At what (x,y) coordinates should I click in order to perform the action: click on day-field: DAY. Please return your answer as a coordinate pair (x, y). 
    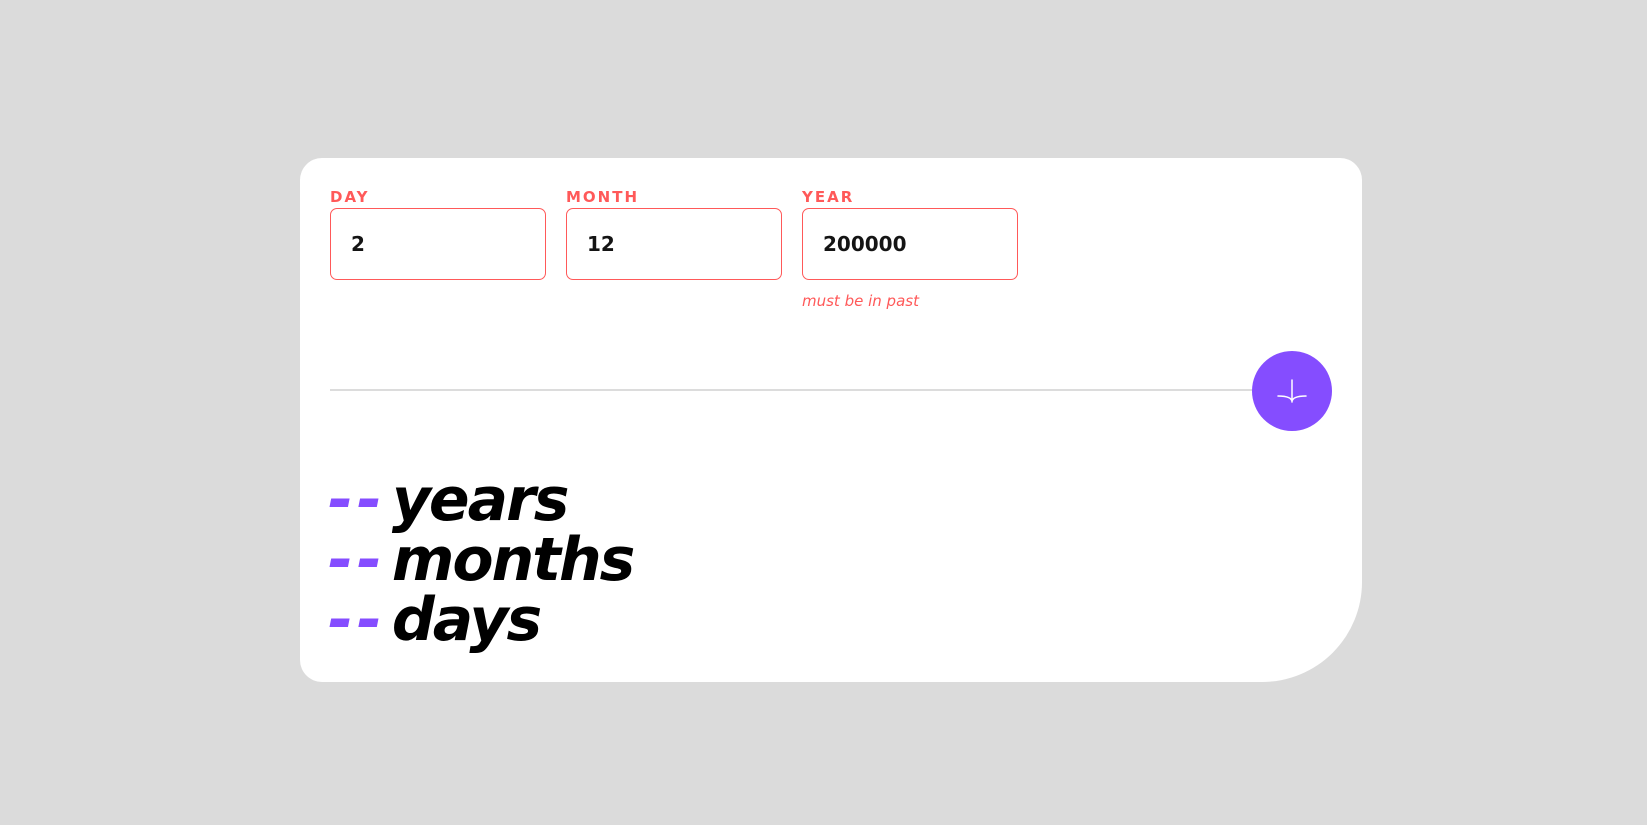
    Looking at the image, I should click on (438, 234).